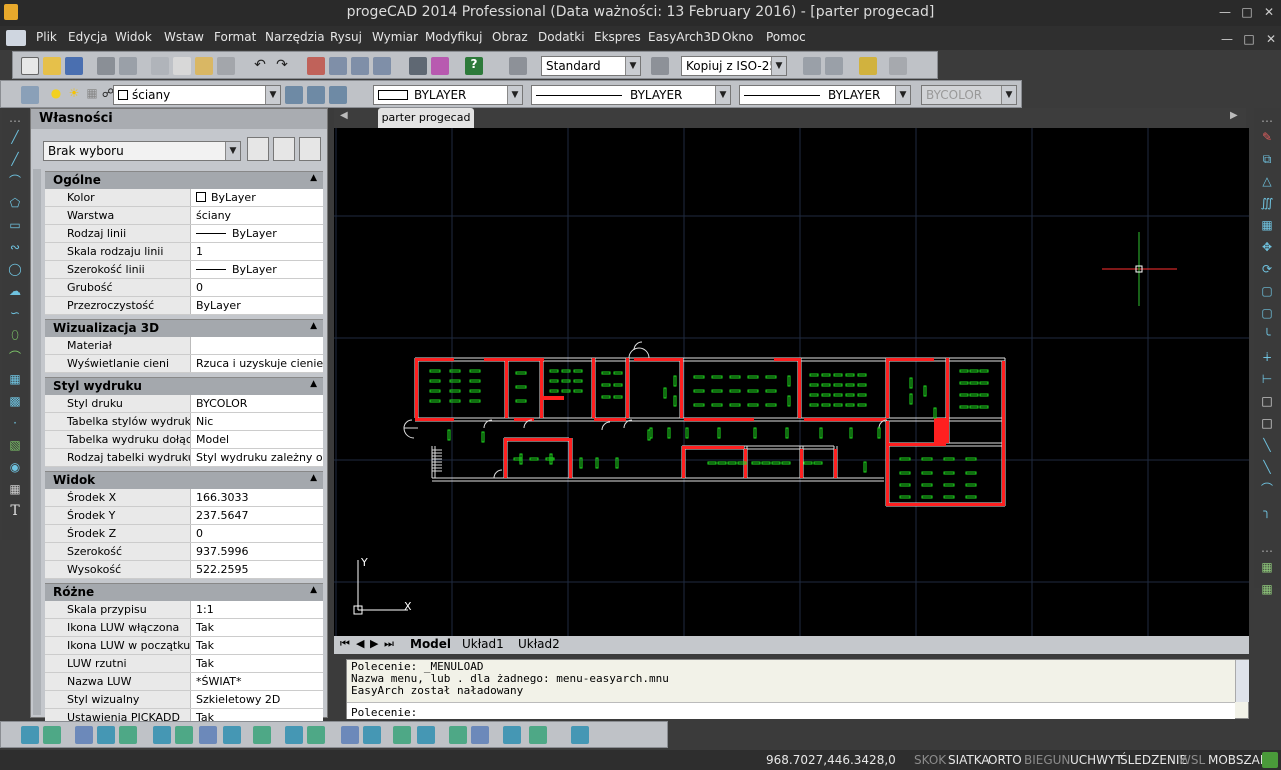 The width and height of the screenshot is (1281, 770). I want to click on trim-icon: ∔, so click(1267, 357).